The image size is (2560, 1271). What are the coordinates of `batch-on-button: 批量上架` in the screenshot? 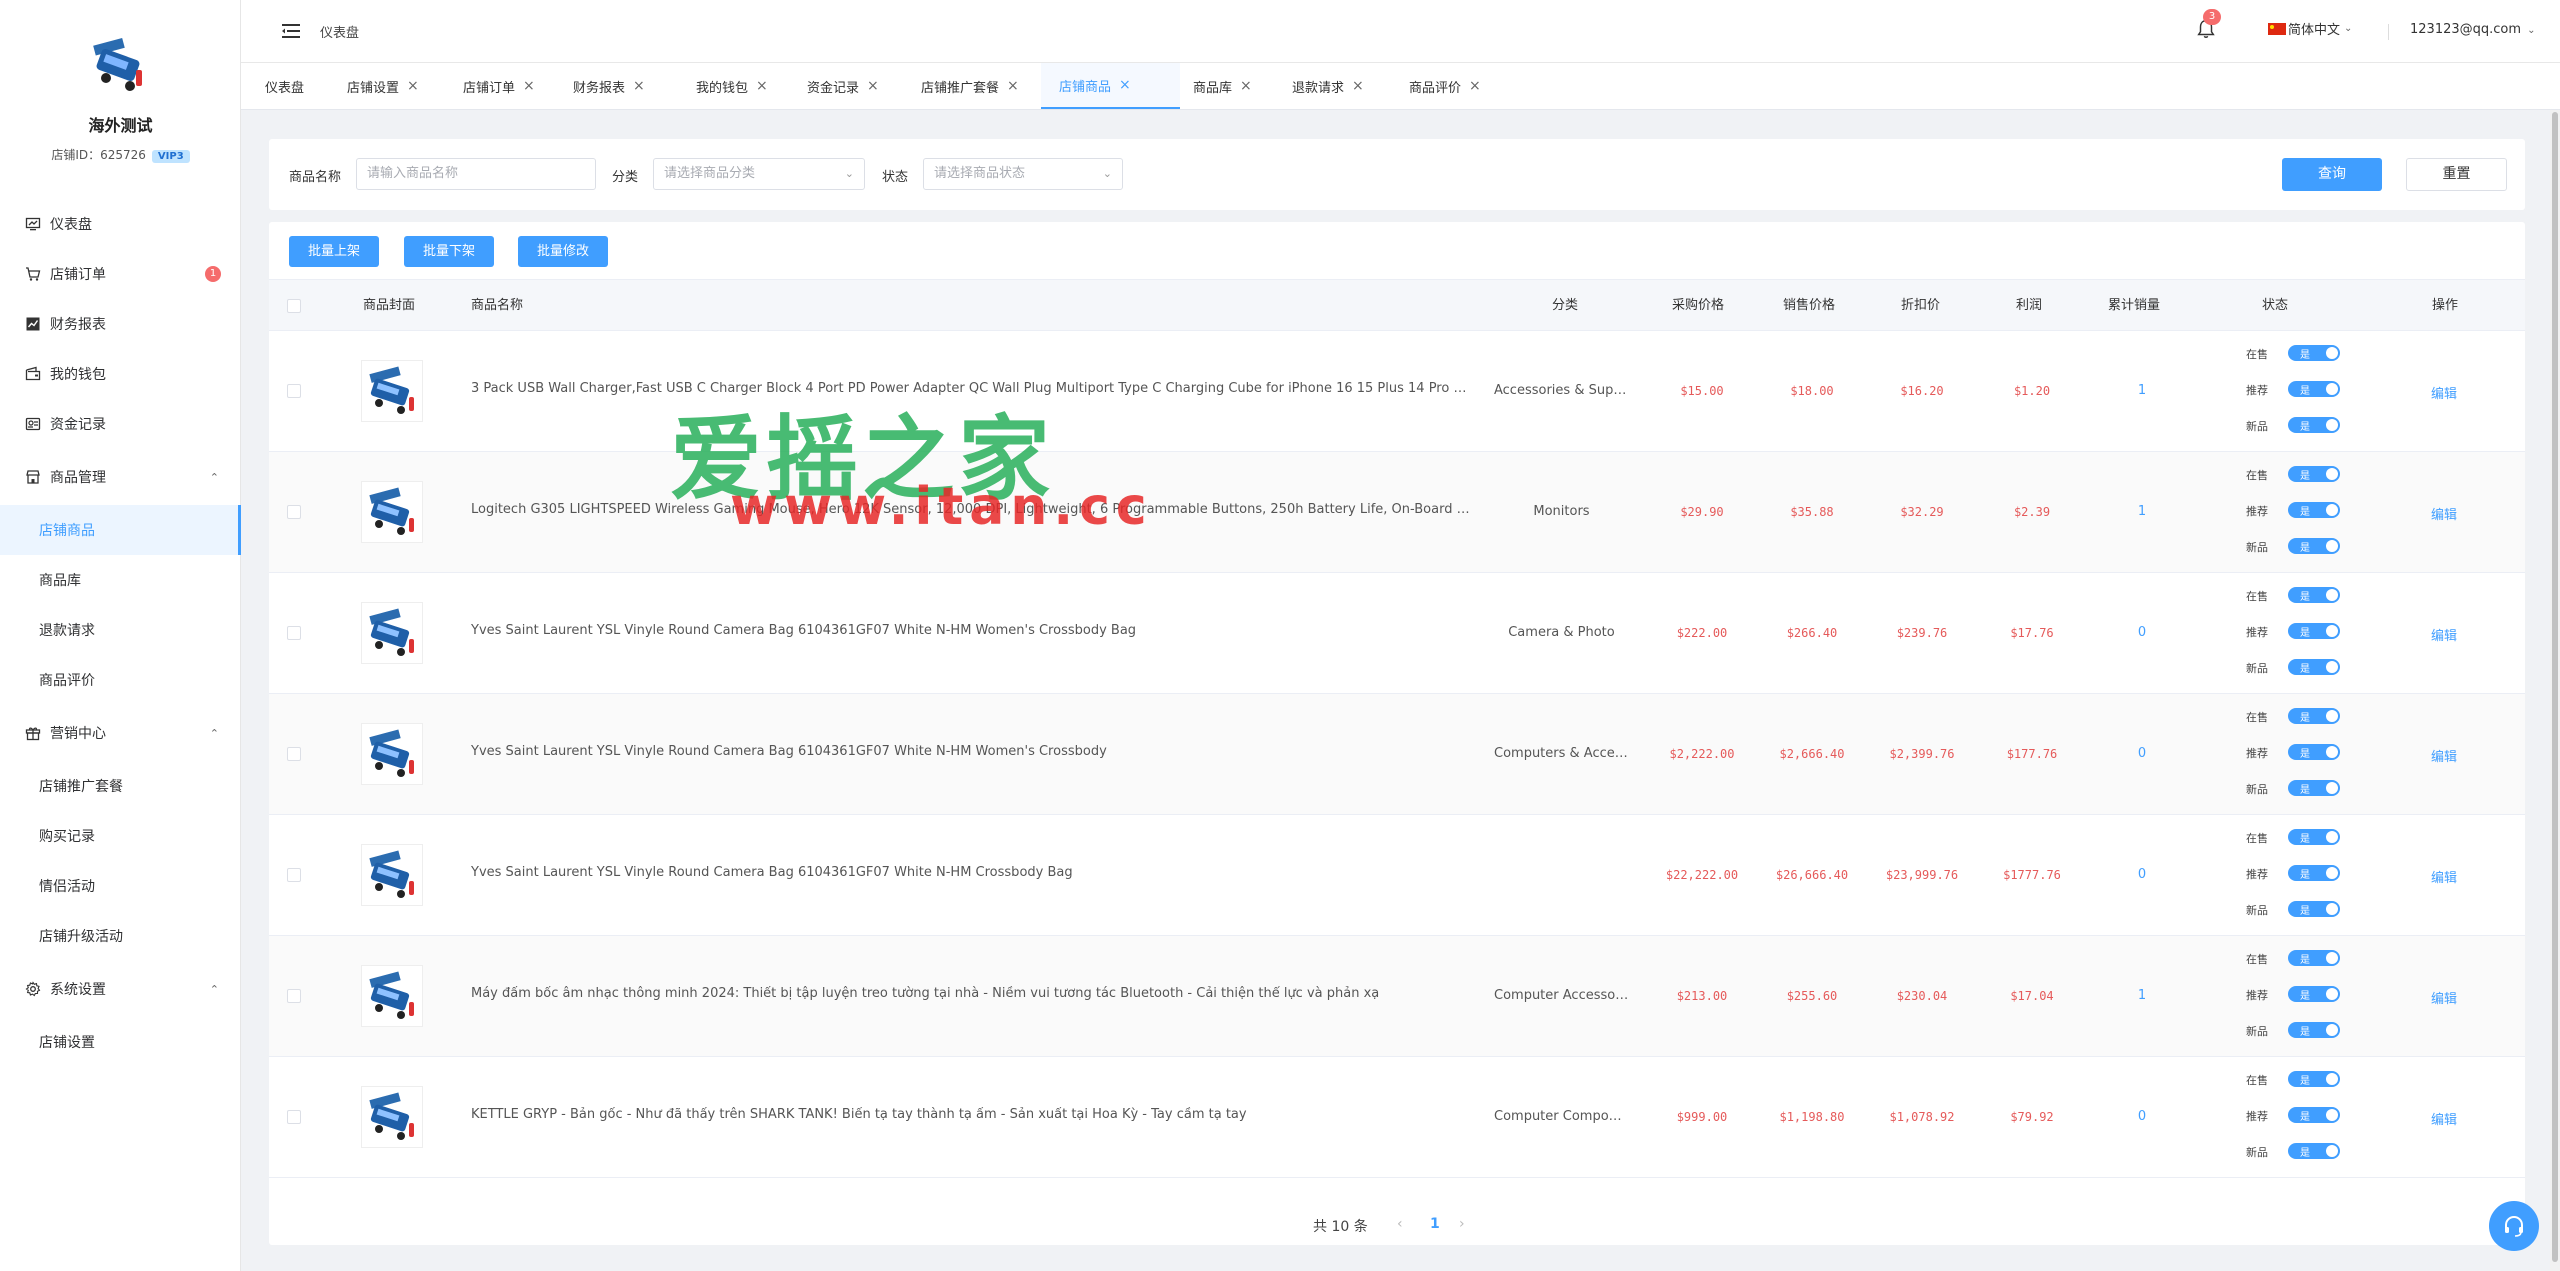 It's located at (334, 251).